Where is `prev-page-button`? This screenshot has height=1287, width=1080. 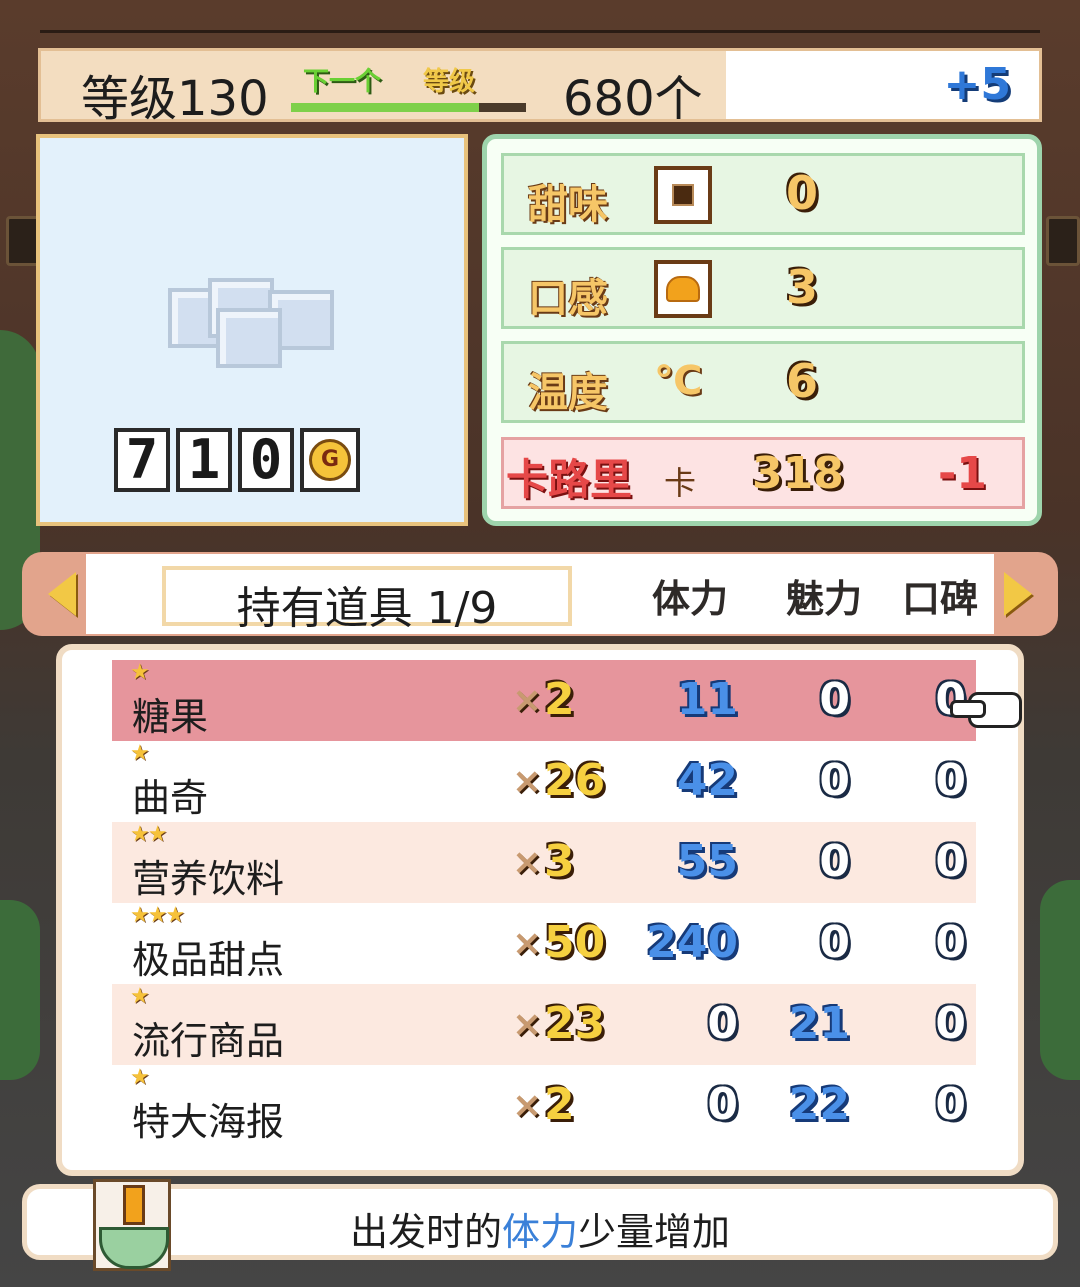
prev-page-button is located at coordinates (62, 594).